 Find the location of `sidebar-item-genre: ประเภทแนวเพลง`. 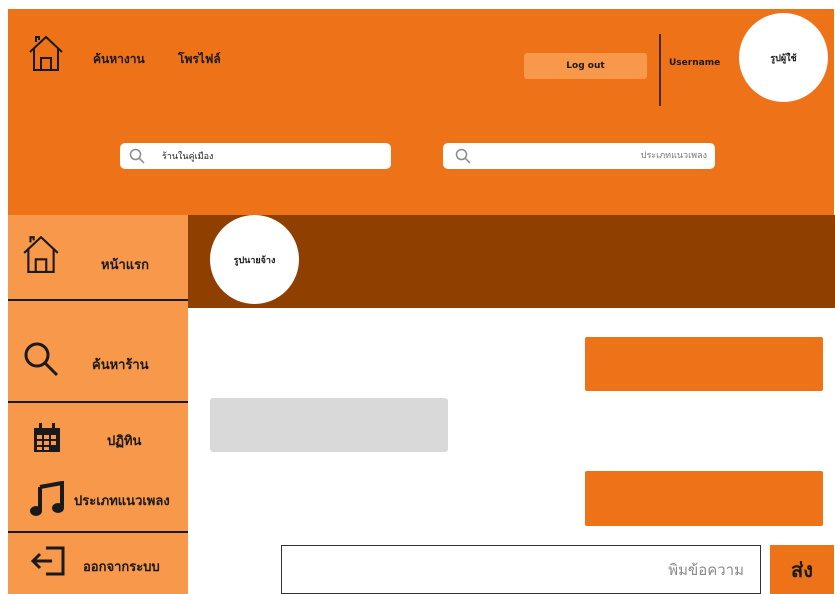

sidebar-item-genre: ประเภทแนวเพลง is located at coordinates (122, 500).